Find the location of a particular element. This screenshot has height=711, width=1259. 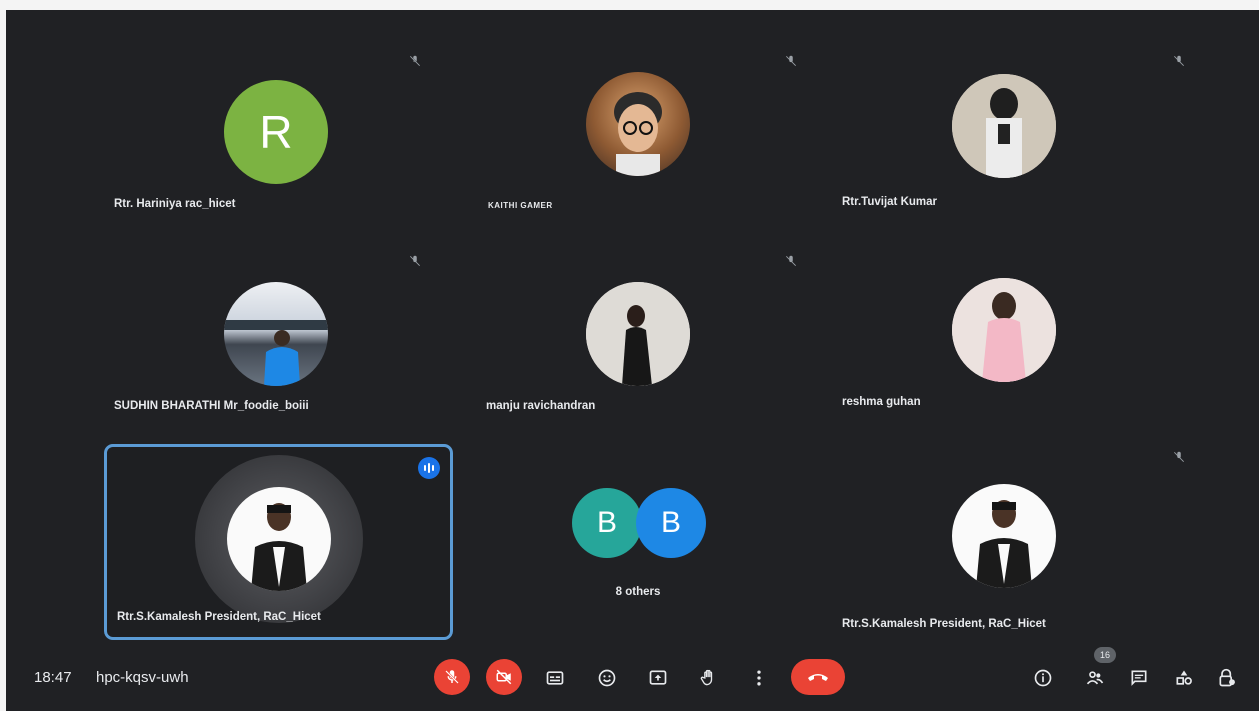

present-screen-button is located at coordinates (658, 678).